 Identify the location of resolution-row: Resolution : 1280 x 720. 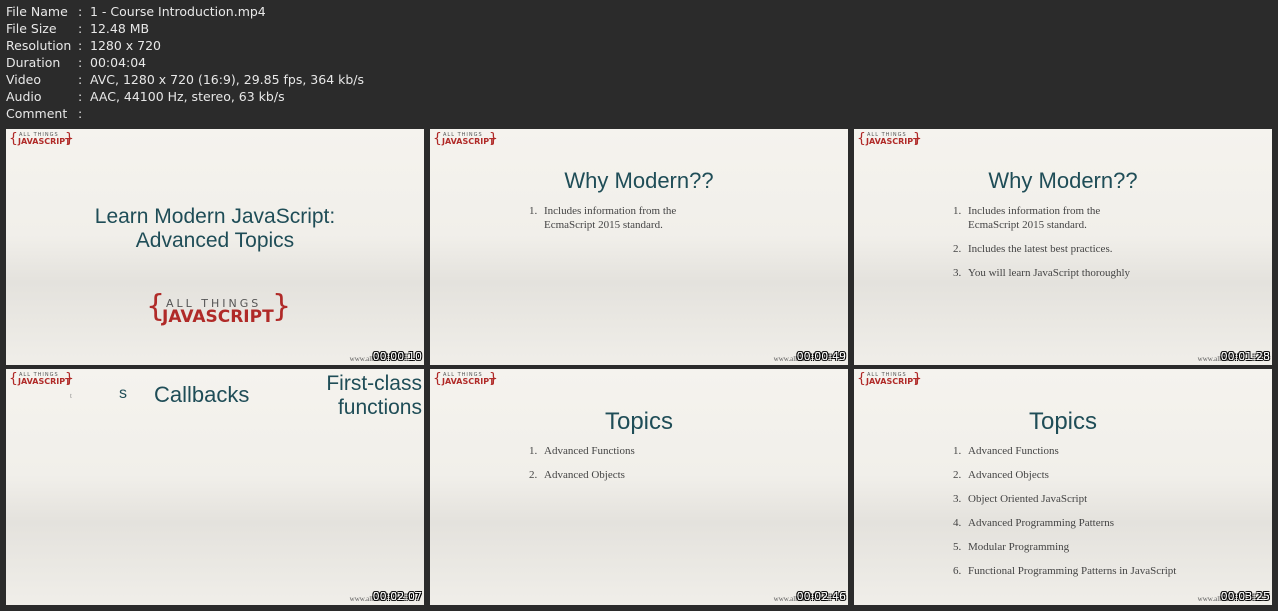
(185, 45).